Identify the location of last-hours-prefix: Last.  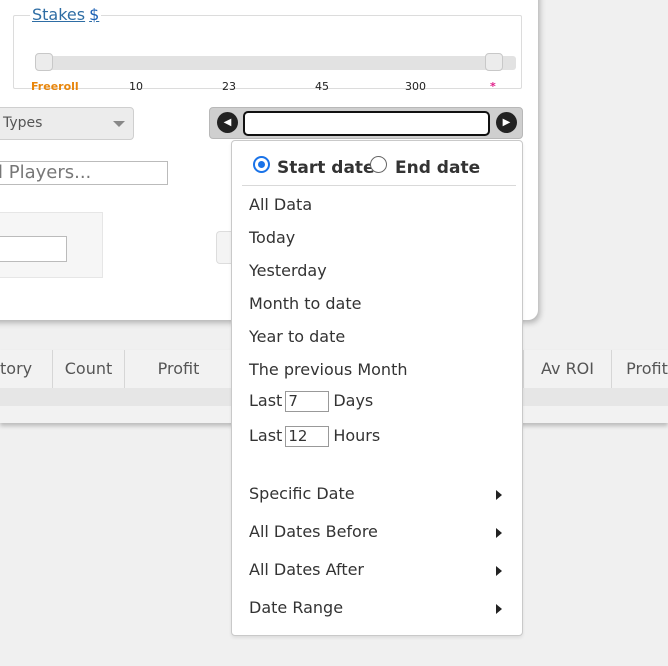
(266, 435).